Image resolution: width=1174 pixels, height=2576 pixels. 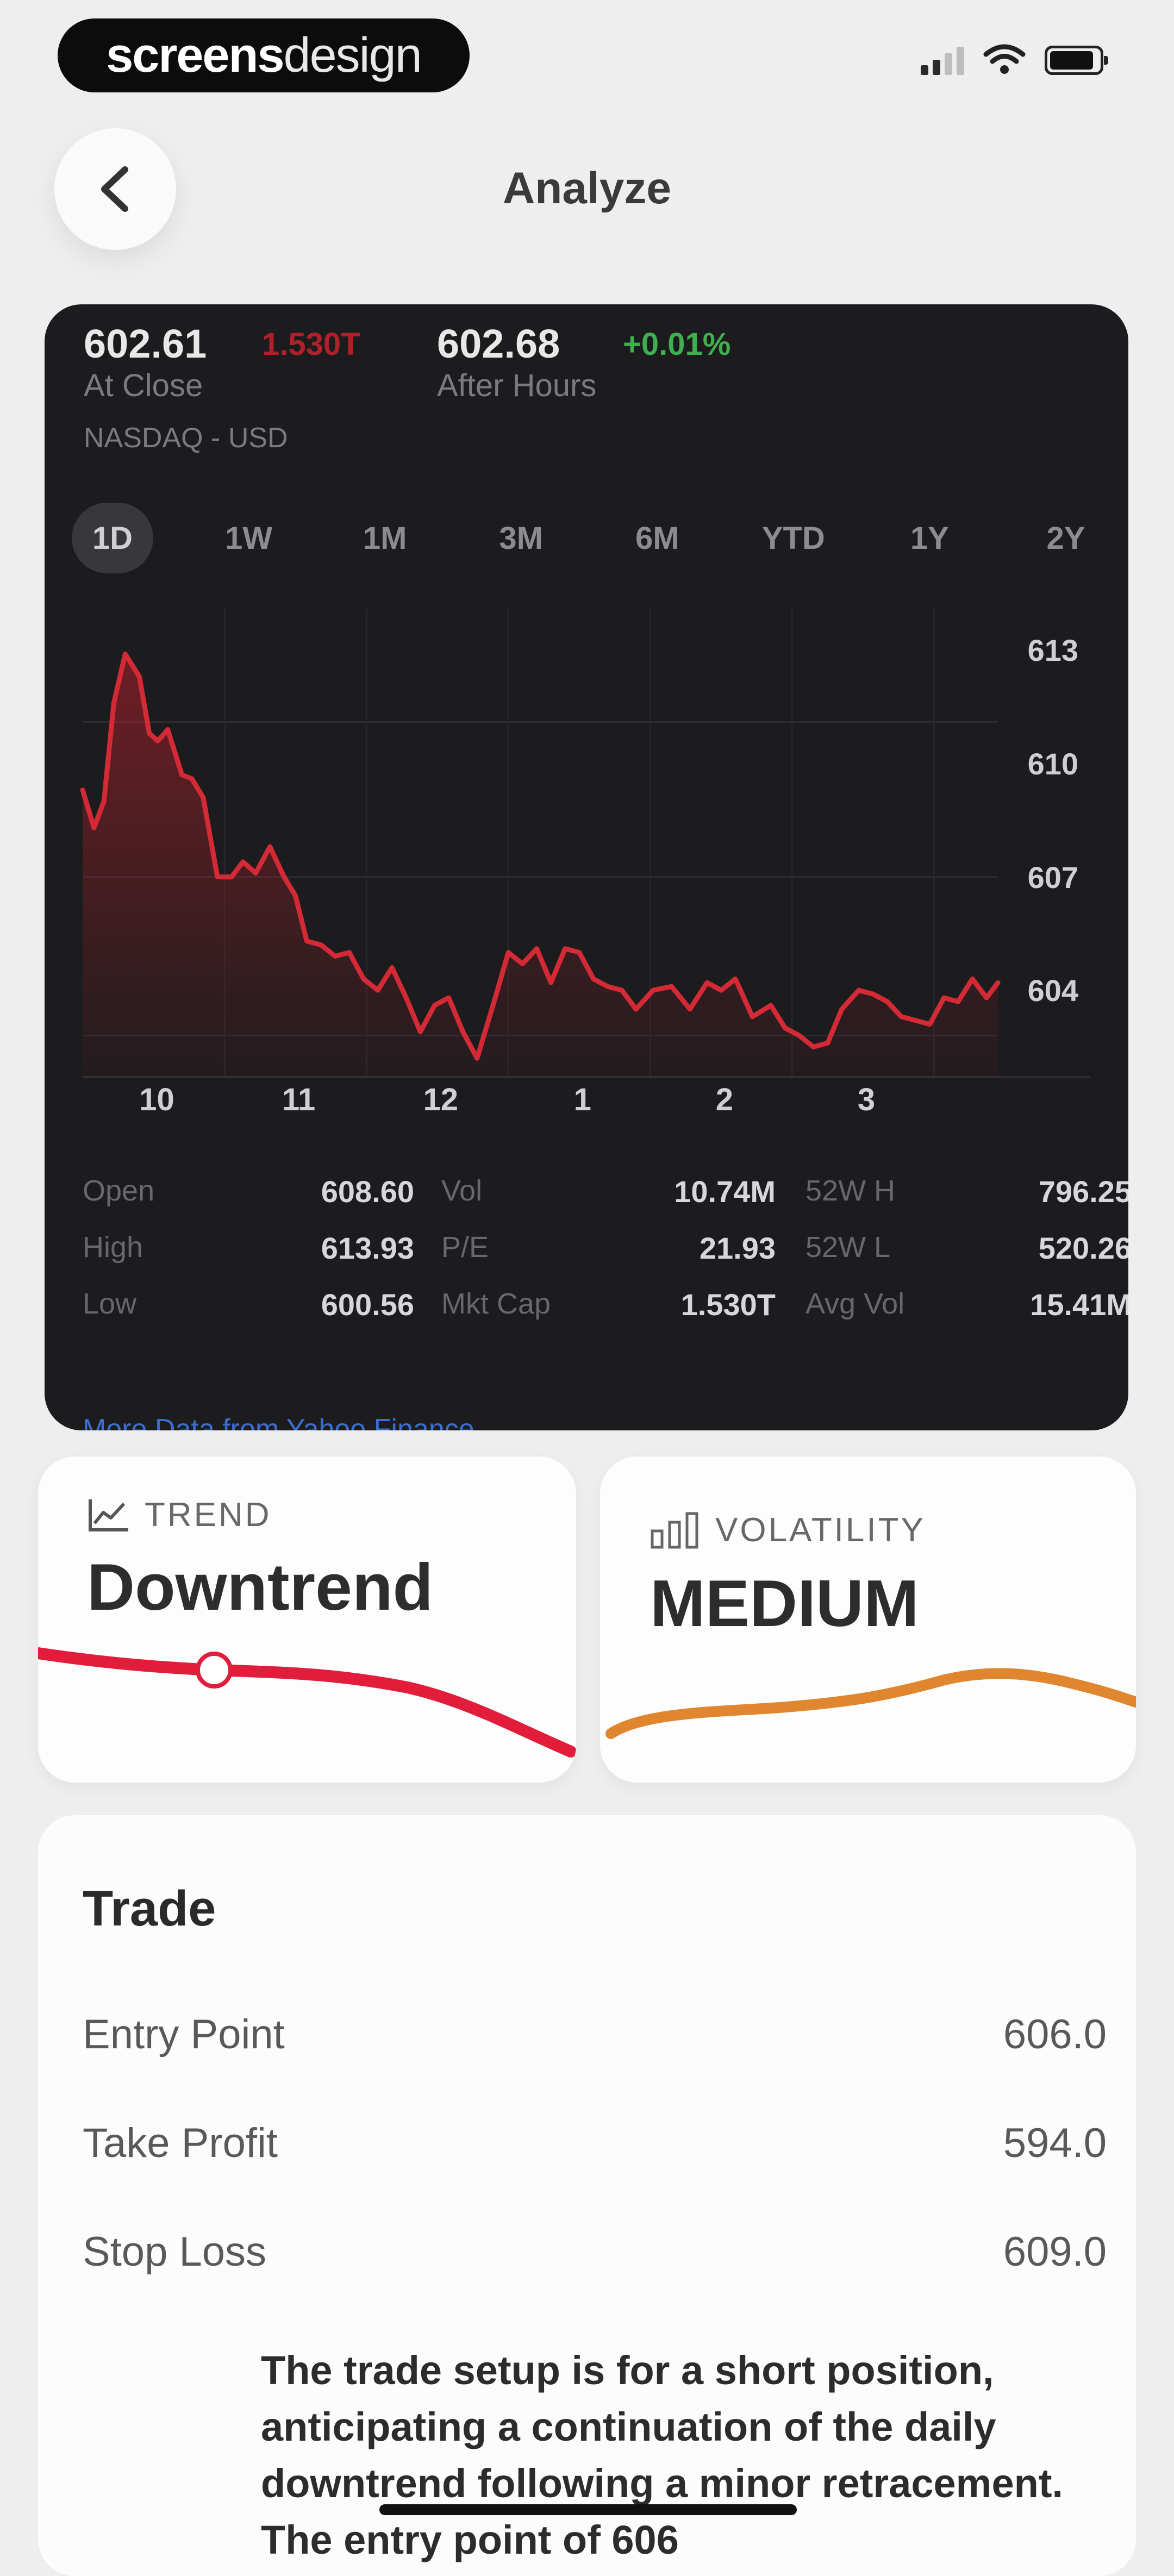 What do you see at coordinates (1052, 990) in the screenshot?
I see `y-tick-label: 604` at bounding box center [1052, 990].